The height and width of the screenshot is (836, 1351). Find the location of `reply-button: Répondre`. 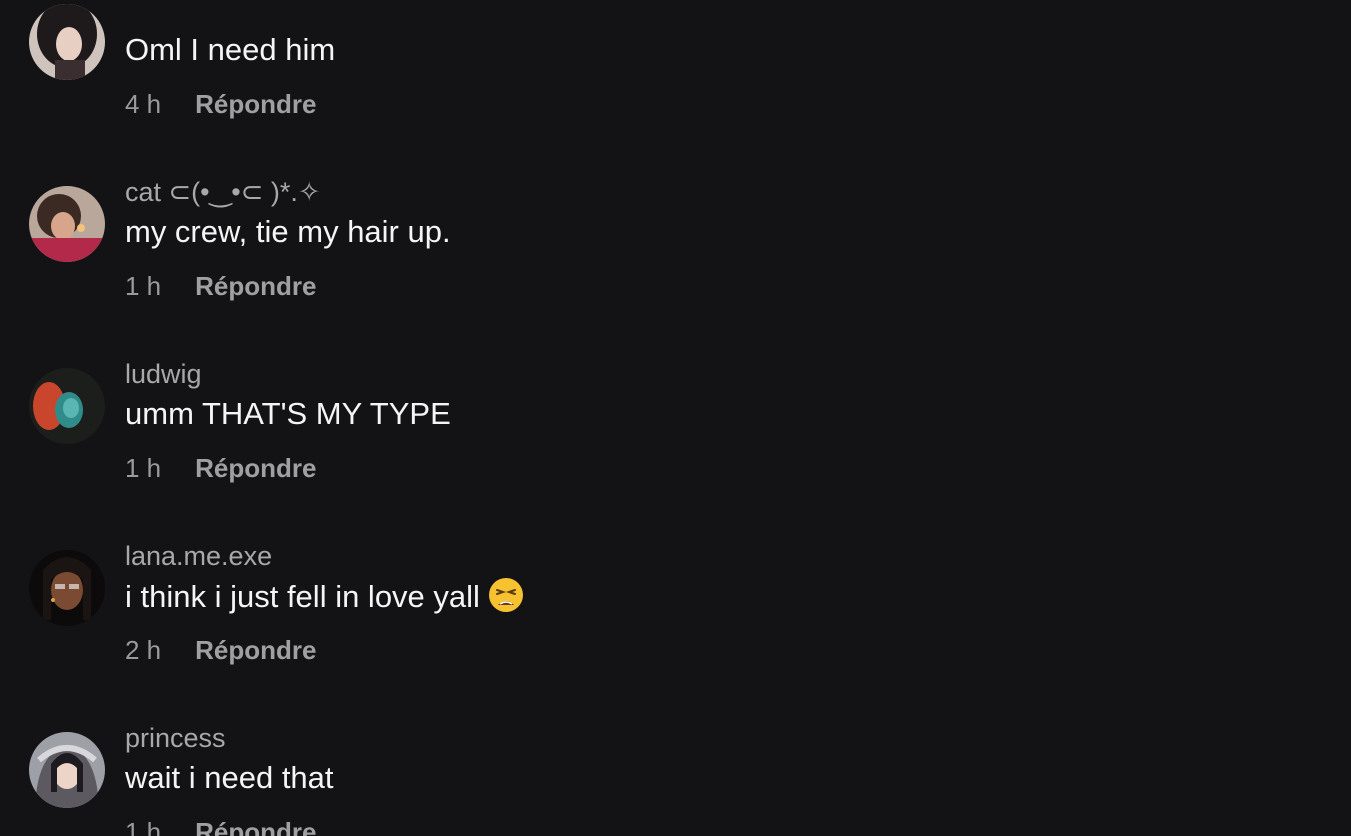

reply-button: Répondre is located at coordinates (255, 826).